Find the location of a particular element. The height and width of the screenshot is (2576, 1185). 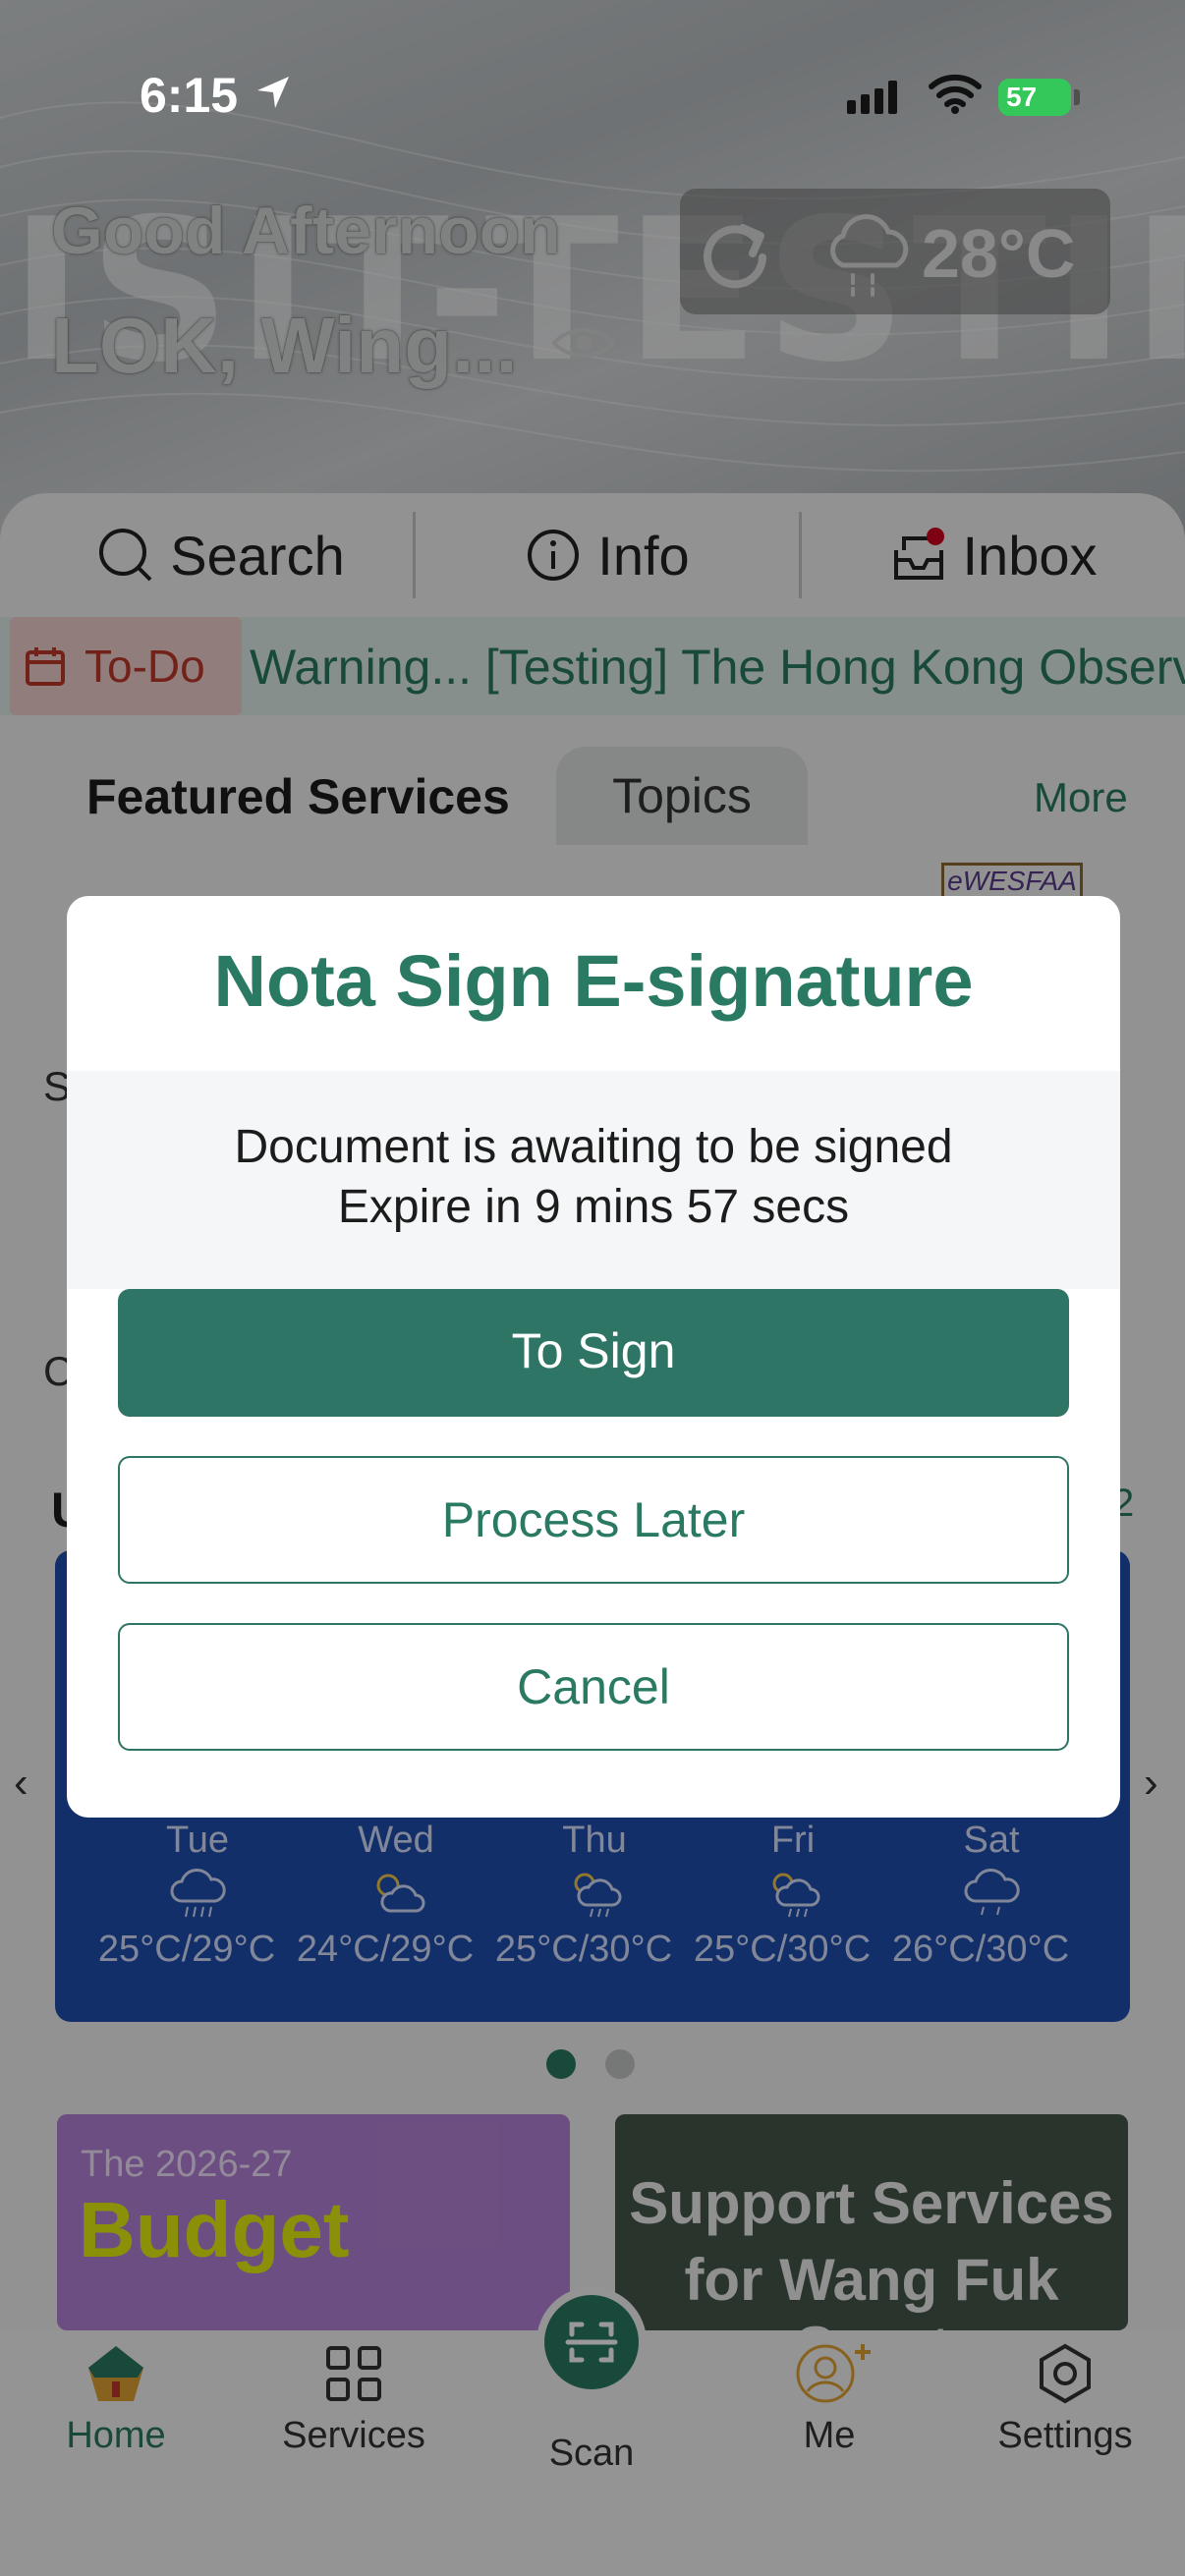

cellular-signal-icon is located at coordinates (872, 97).